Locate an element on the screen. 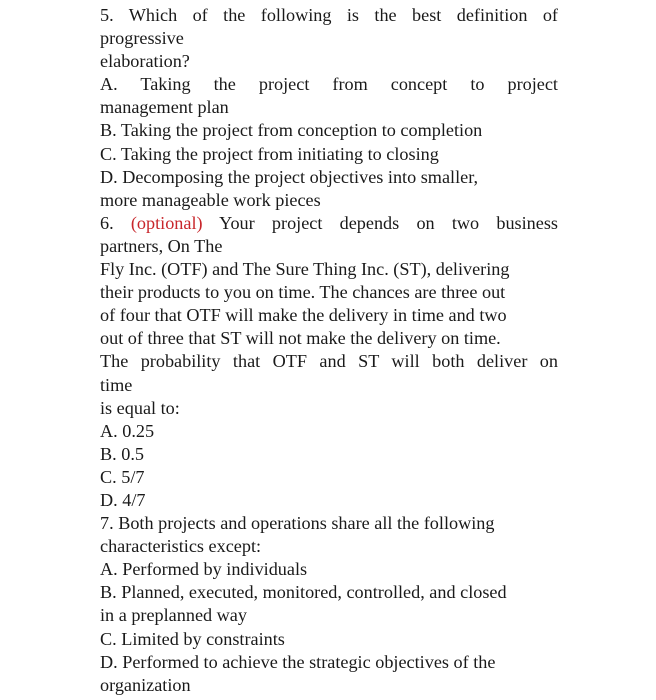 Image resolution: width=656 pixels, height=700 pixels. option-text: A. 0.25 is located at coordinates (127, 430).